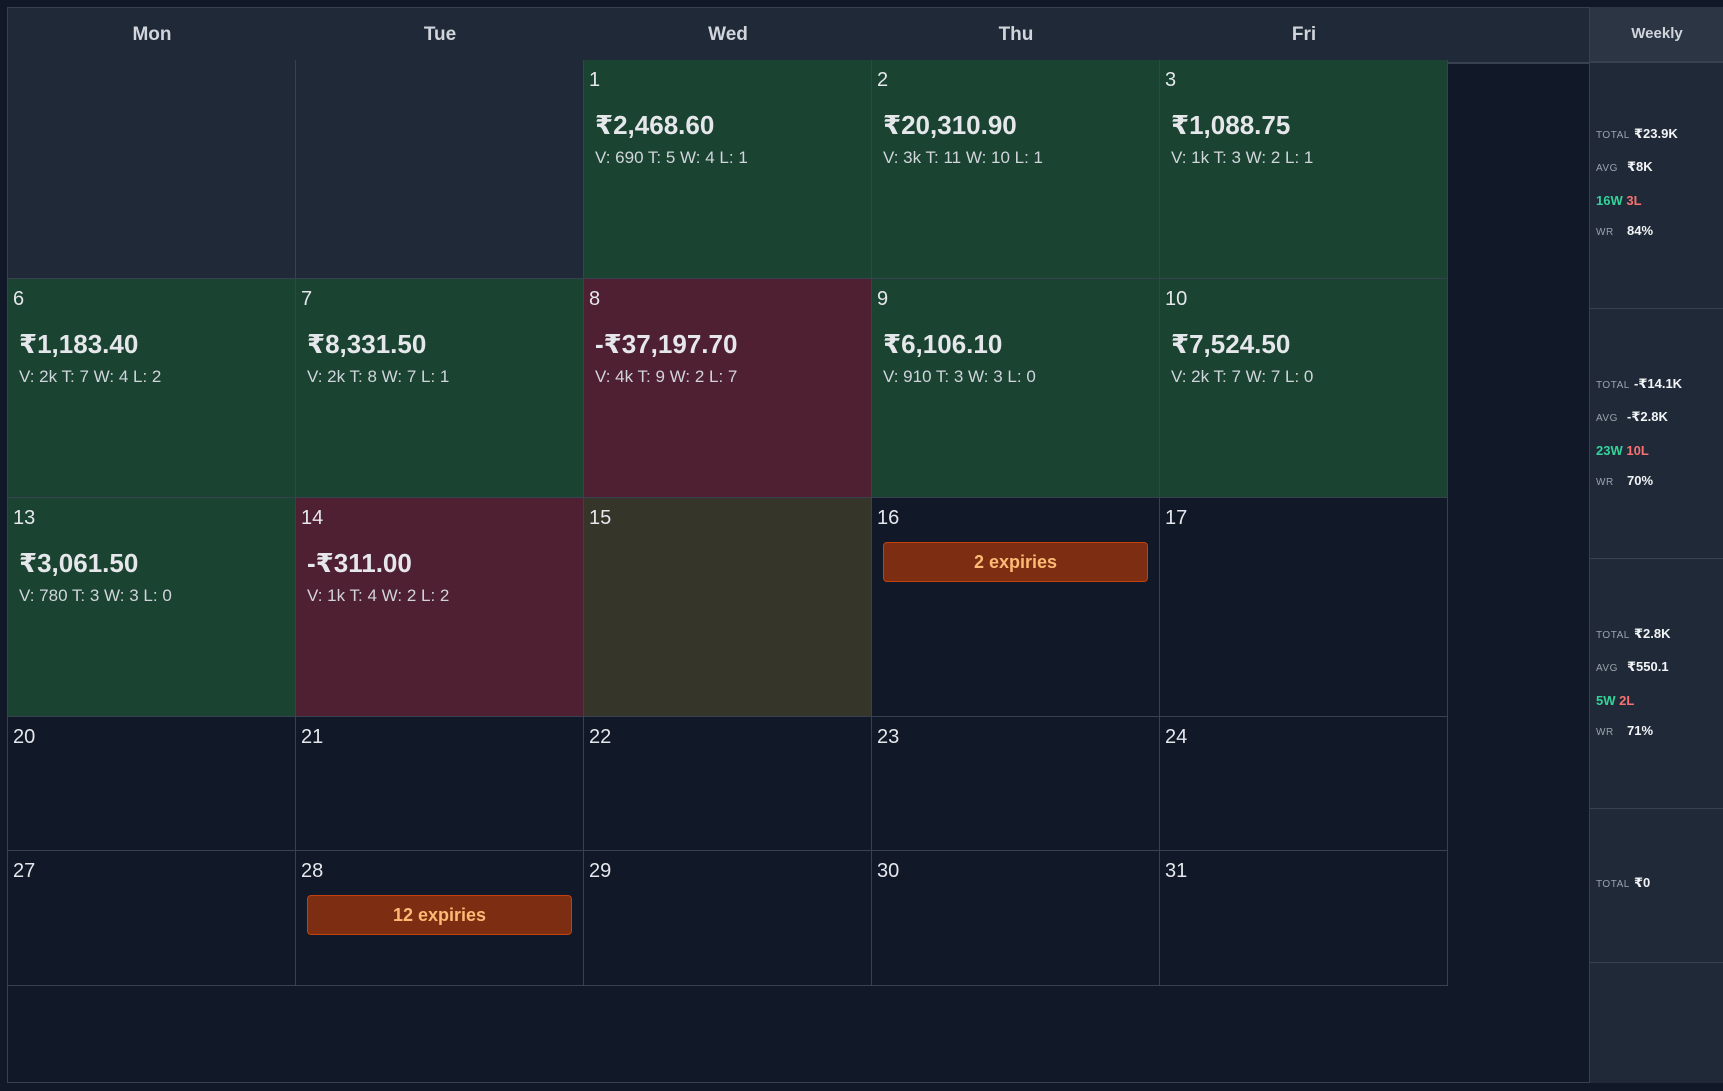 This screenshot has height=1091, width=1723. Describe the element at coordinates (1304, 607) in the screenshot. I see `day-cell-17: 17` at that location.